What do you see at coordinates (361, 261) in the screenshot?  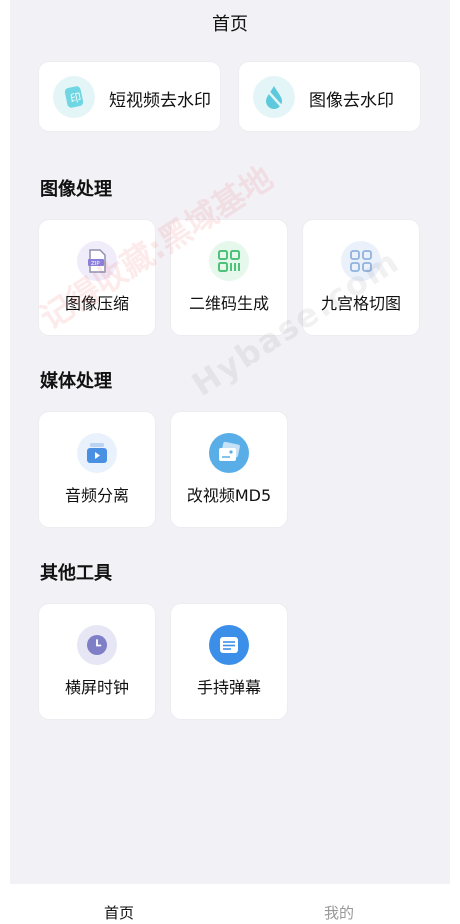 I see `grid-icon` at bounding box center [361, 261].